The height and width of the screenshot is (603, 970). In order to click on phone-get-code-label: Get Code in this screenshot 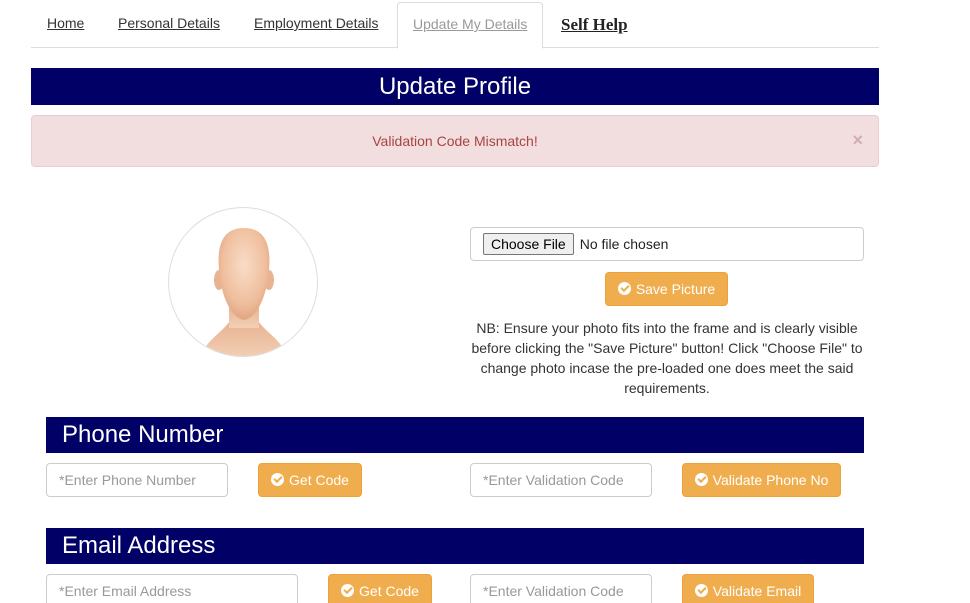, I will do `click(319, 480)`.